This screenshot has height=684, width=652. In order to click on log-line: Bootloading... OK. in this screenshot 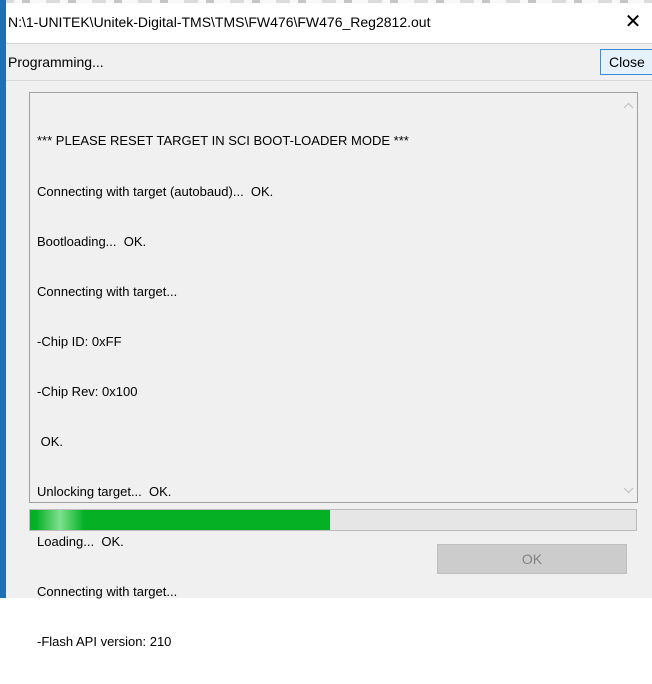, I will do `click(92, 241)`.